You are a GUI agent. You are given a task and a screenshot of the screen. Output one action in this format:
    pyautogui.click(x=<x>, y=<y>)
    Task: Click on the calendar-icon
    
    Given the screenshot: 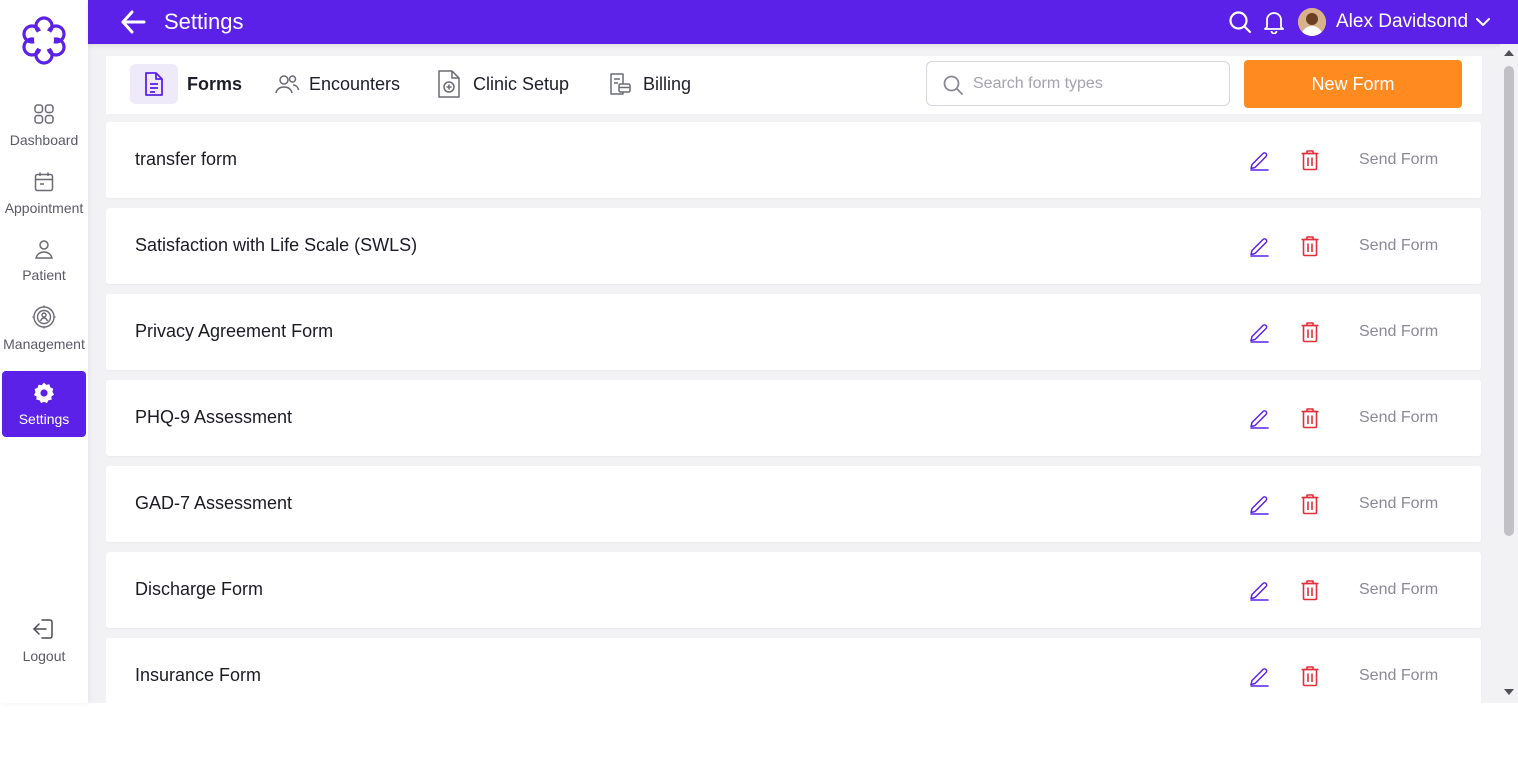 What is the action you would take?
    pyautogui.click(x=44, y=182)
    